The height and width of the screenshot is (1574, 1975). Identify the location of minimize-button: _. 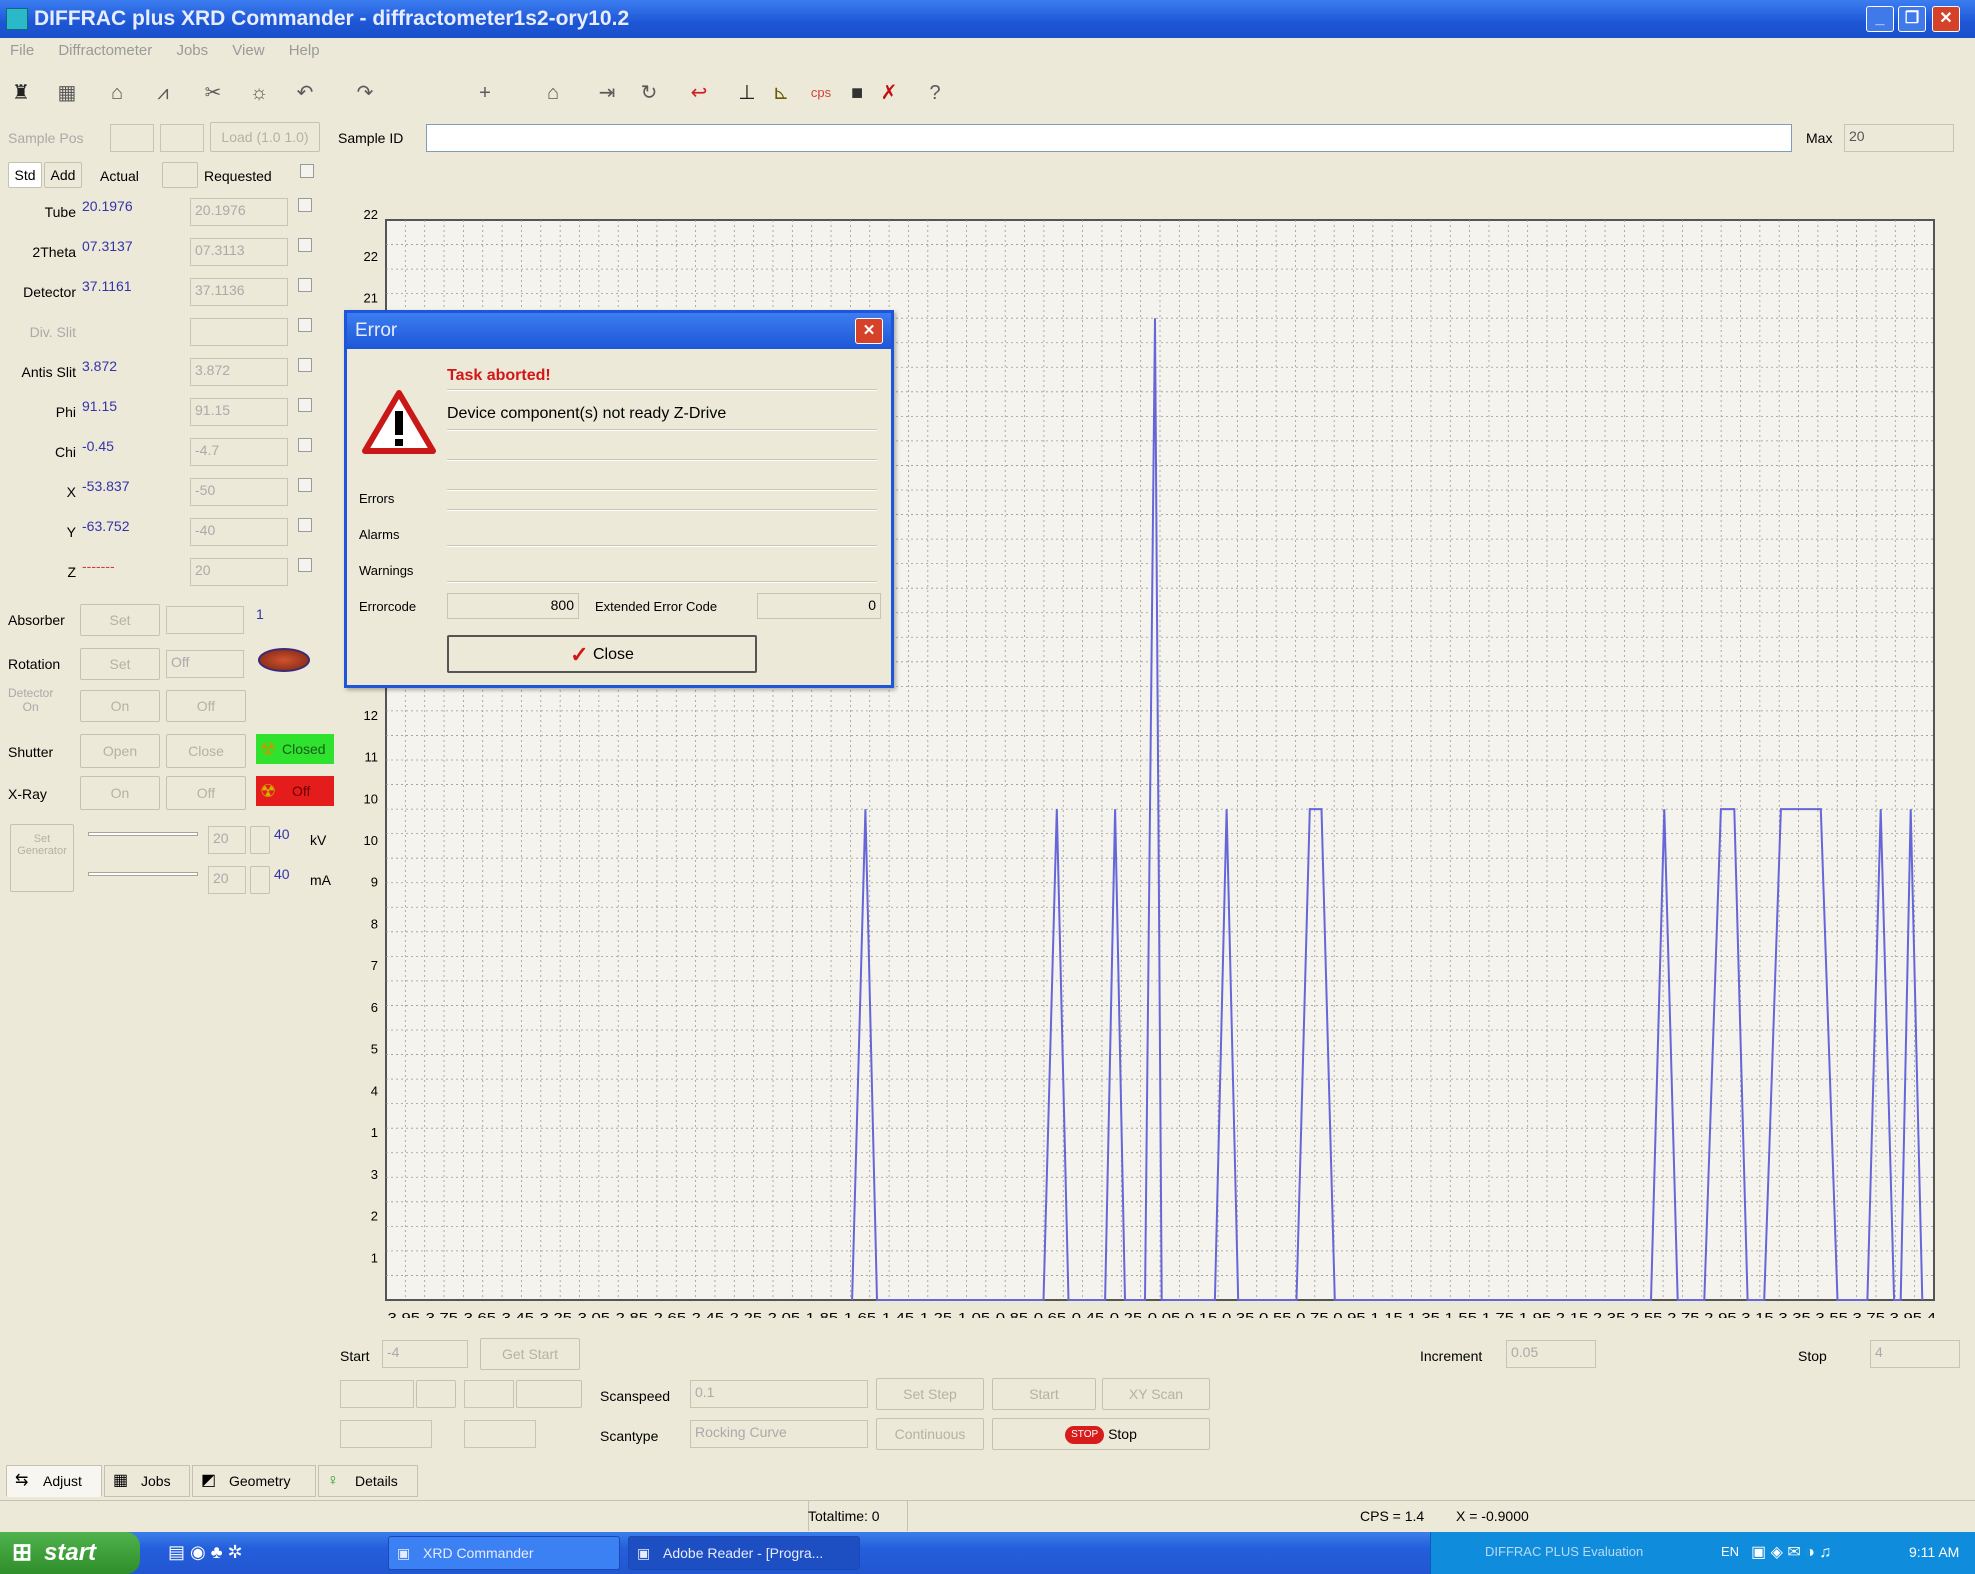
(1880, 19).